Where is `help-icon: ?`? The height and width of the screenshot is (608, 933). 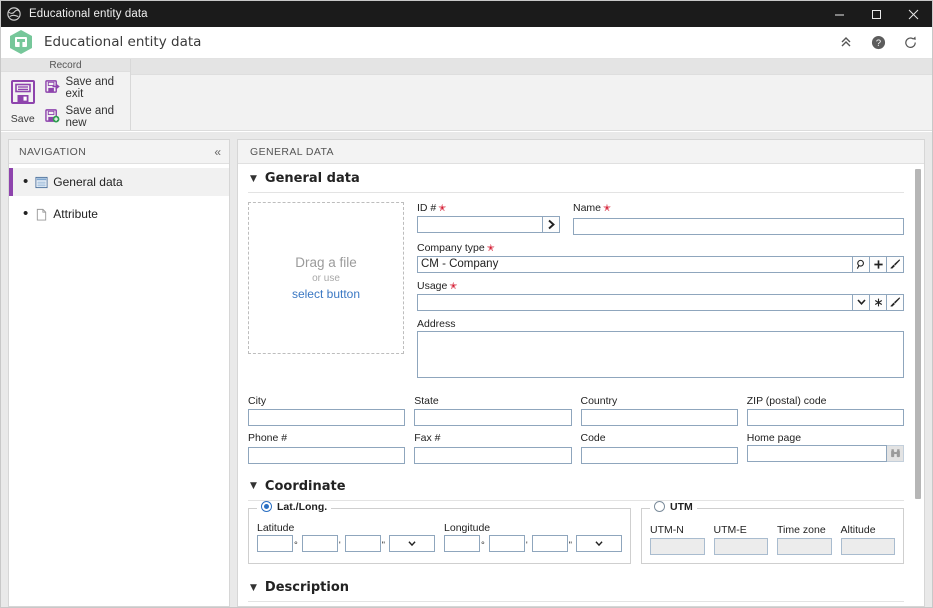
help-icon: ? is located at coordinates (878, 42).